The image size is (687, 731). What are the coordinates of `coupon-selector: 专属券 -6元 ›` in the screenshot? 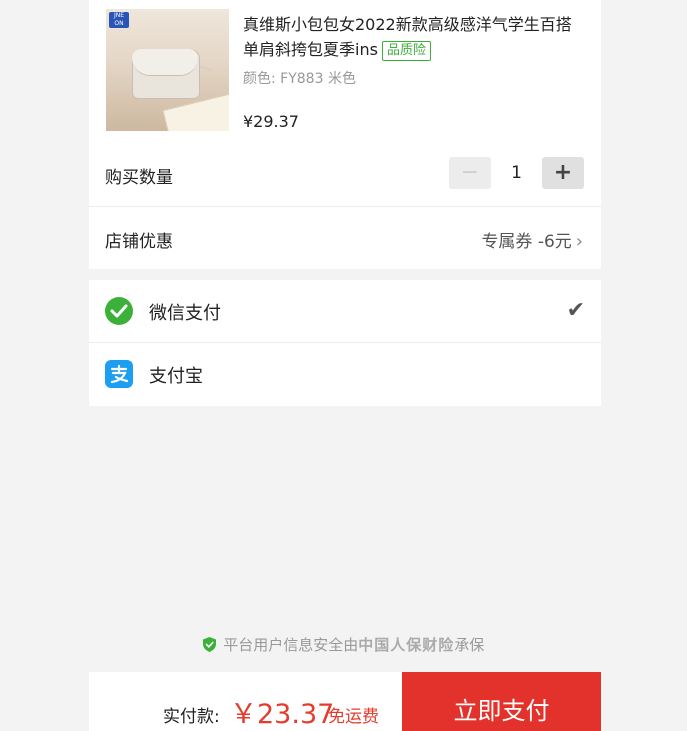 It's located at (532, 239).